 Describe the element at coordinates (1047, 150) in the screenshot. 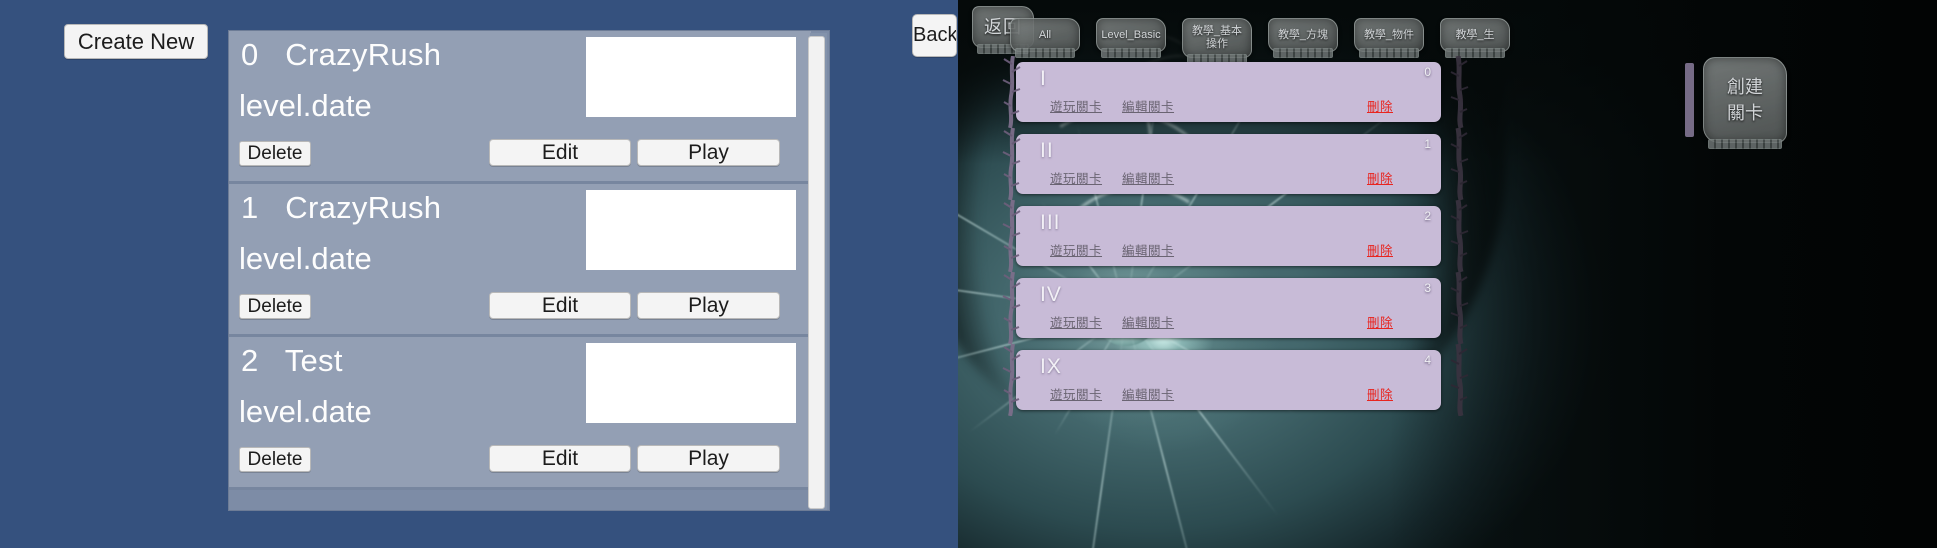

I see `game-level-name: II` at that location.